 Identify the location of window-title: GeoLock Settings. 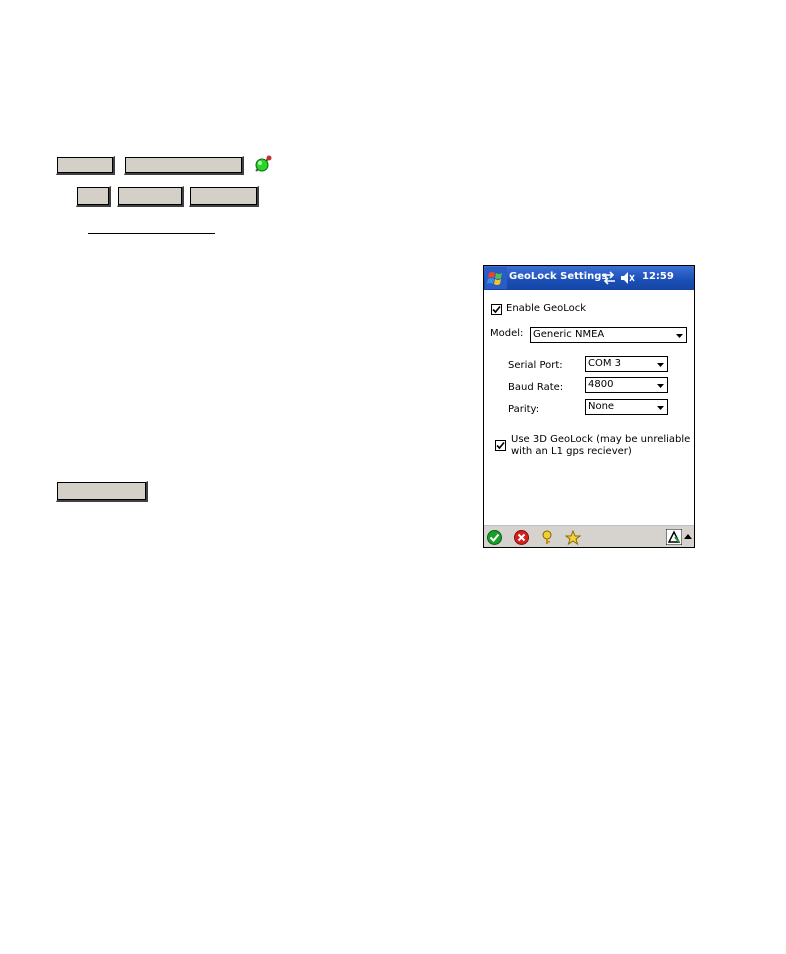
(558, 276).